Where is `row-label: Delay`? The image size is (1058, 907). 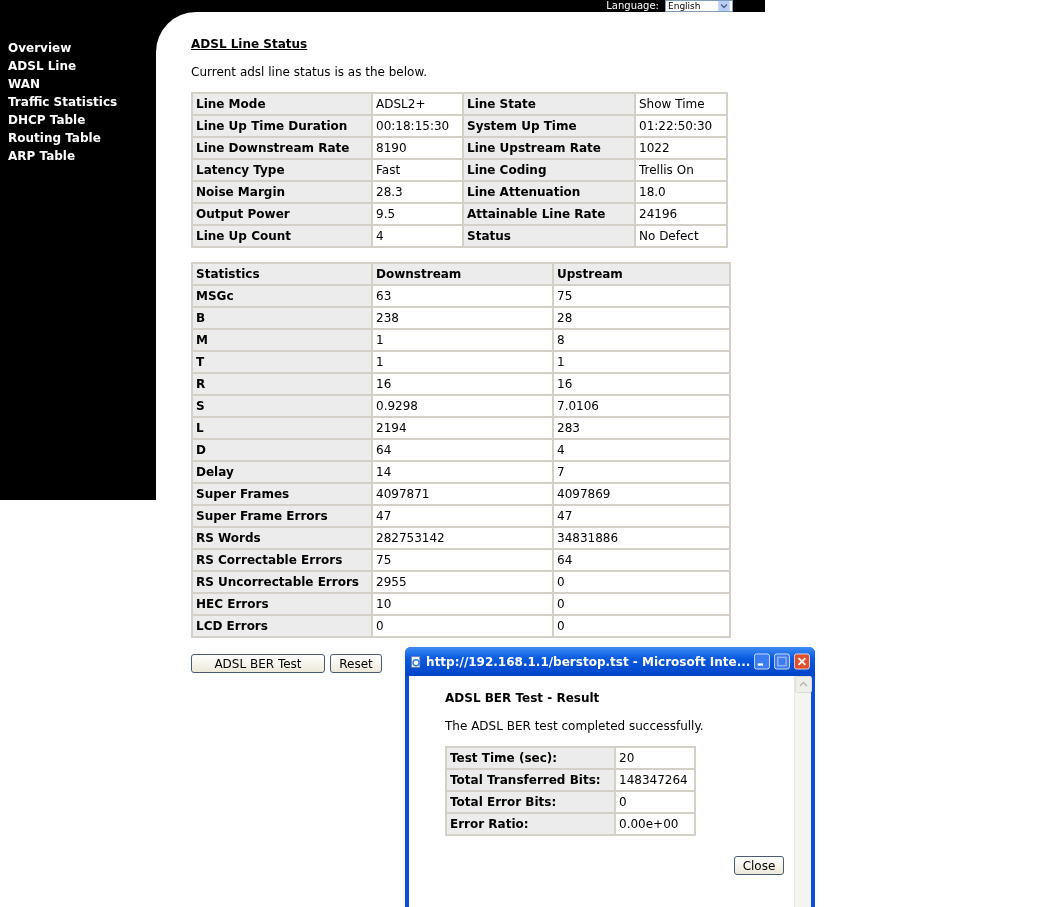
row-label: Delay is located at coordinates (282, 472).